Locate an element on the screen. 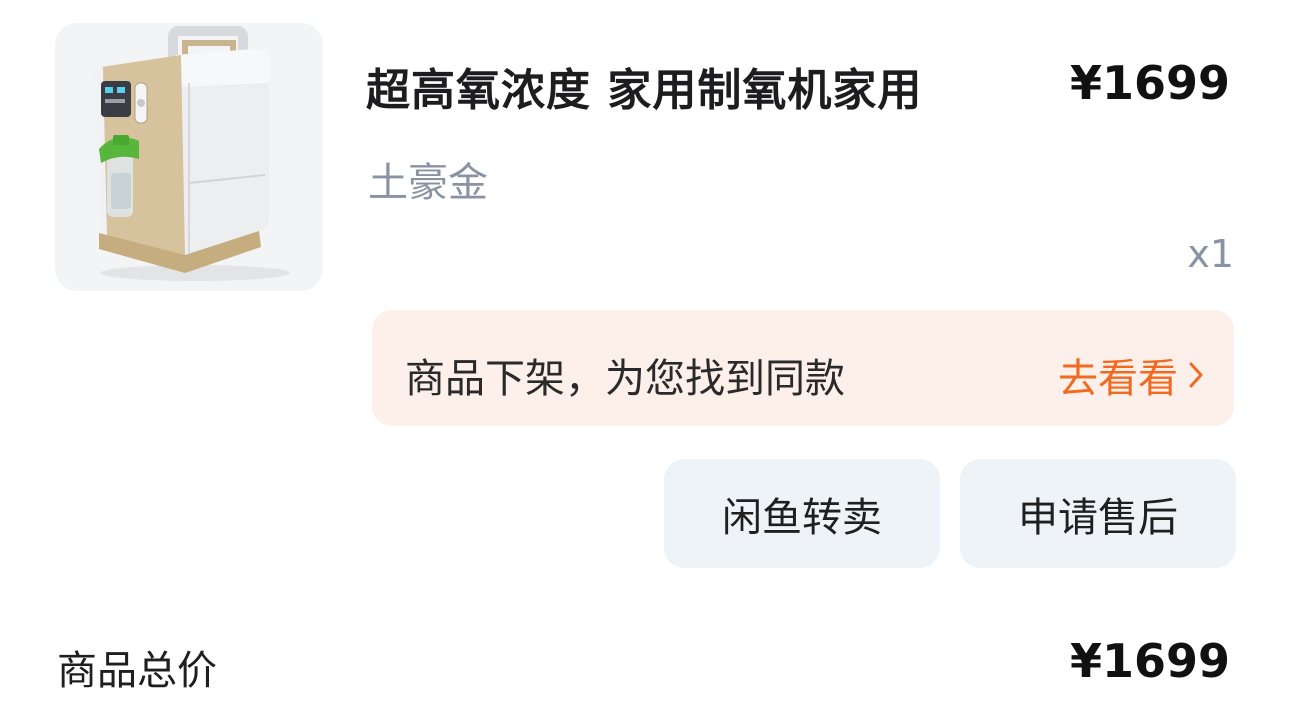 Image resolution: width=1290 pixels, height=724 pixels. total-price-label: 商品总价 is located at coordinates (137, 671).